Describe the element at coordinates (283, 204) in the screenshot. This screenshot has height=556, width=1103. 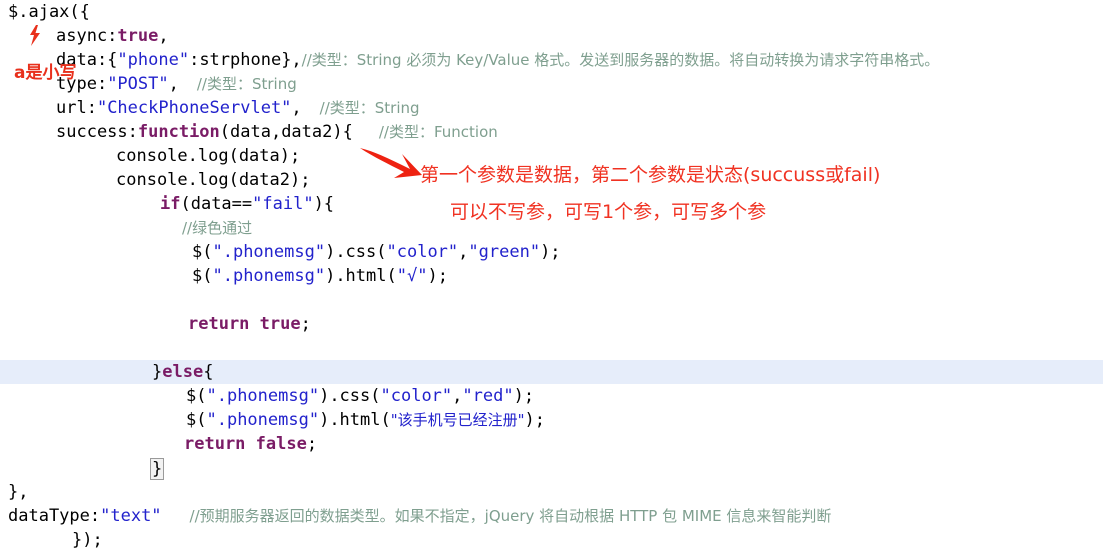
I see `code-token-string: "fail"` at that location.